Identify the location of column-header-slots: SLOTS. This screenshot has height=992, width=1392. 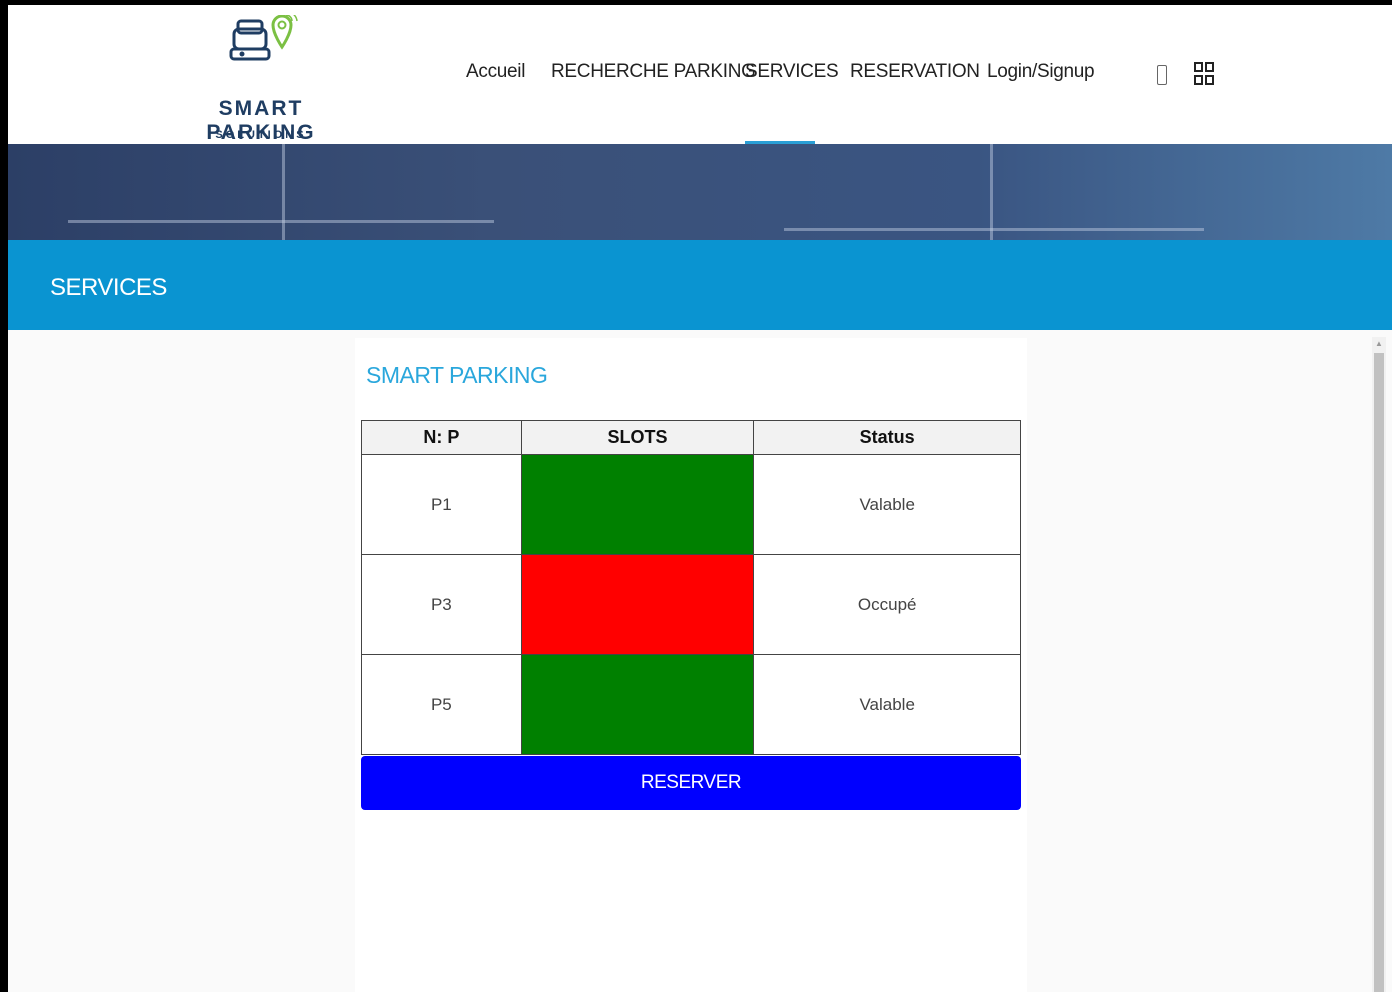
(637, 437).